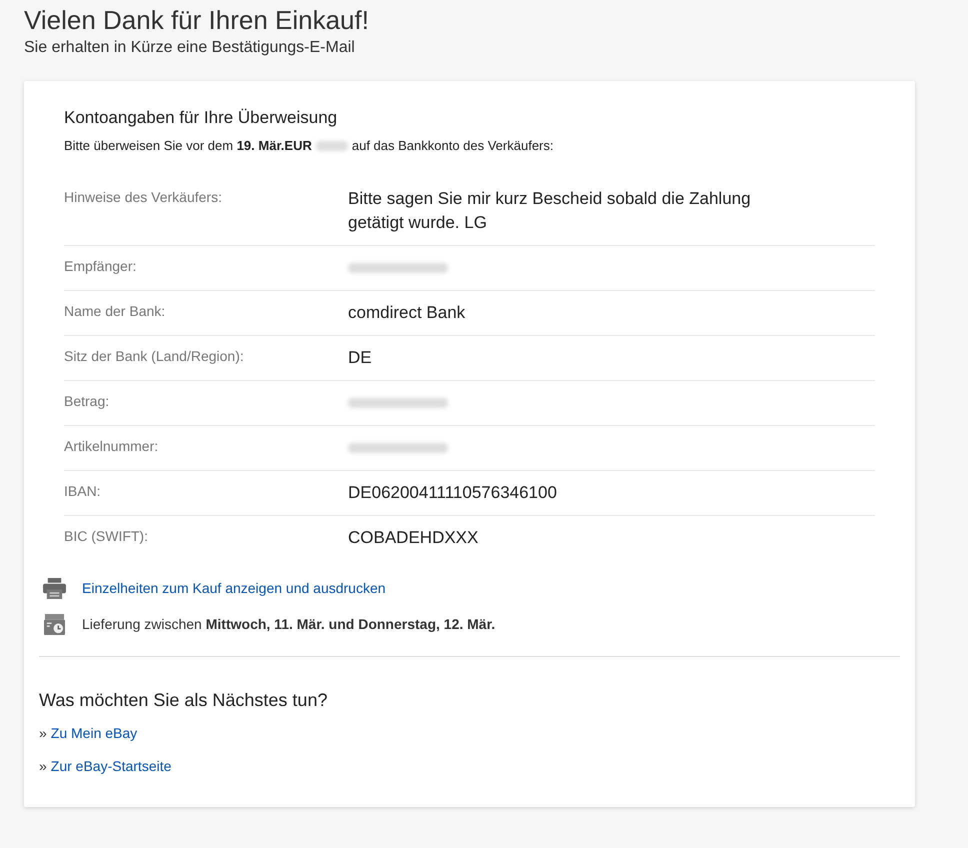 The height and width of the screenshot is (848, 968). I want to click on field-value: DE, so click(360, 358).